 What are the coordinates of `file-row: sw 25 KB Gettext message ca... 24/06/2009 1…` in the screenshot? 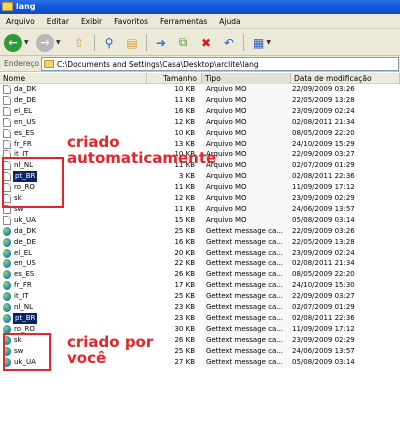 It's located at (200, 351).